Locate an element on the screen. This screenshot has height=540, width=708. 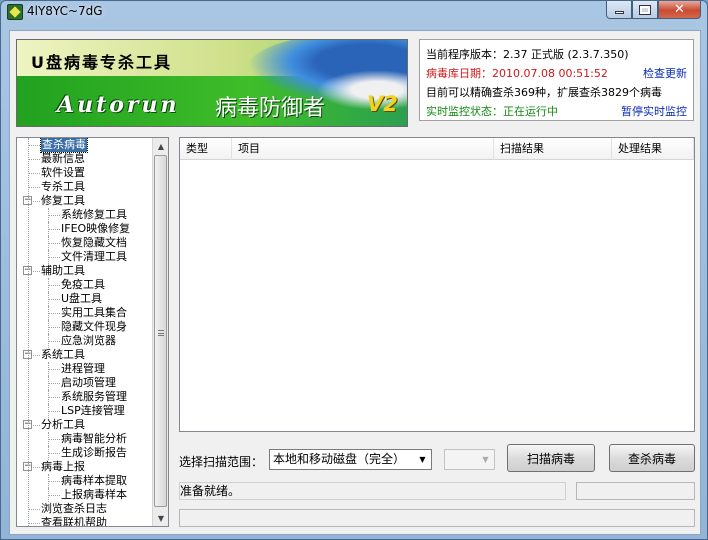
tree-item-label: 查看联机帮助 is located at coordinates (74, 521).